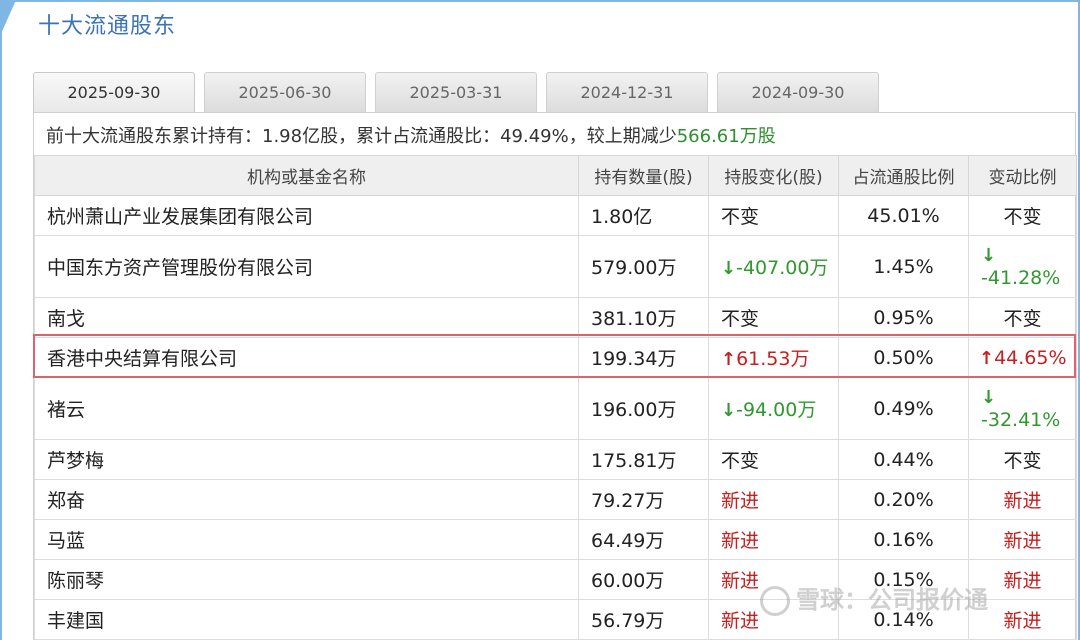 This screenshot has width=1080, height=640. What do you see at coordinates (555, 317) in the screenshot?
I see `table-row: 南戈 381.10万 不变 0.95% 不变` at bounding box center [555, 317].